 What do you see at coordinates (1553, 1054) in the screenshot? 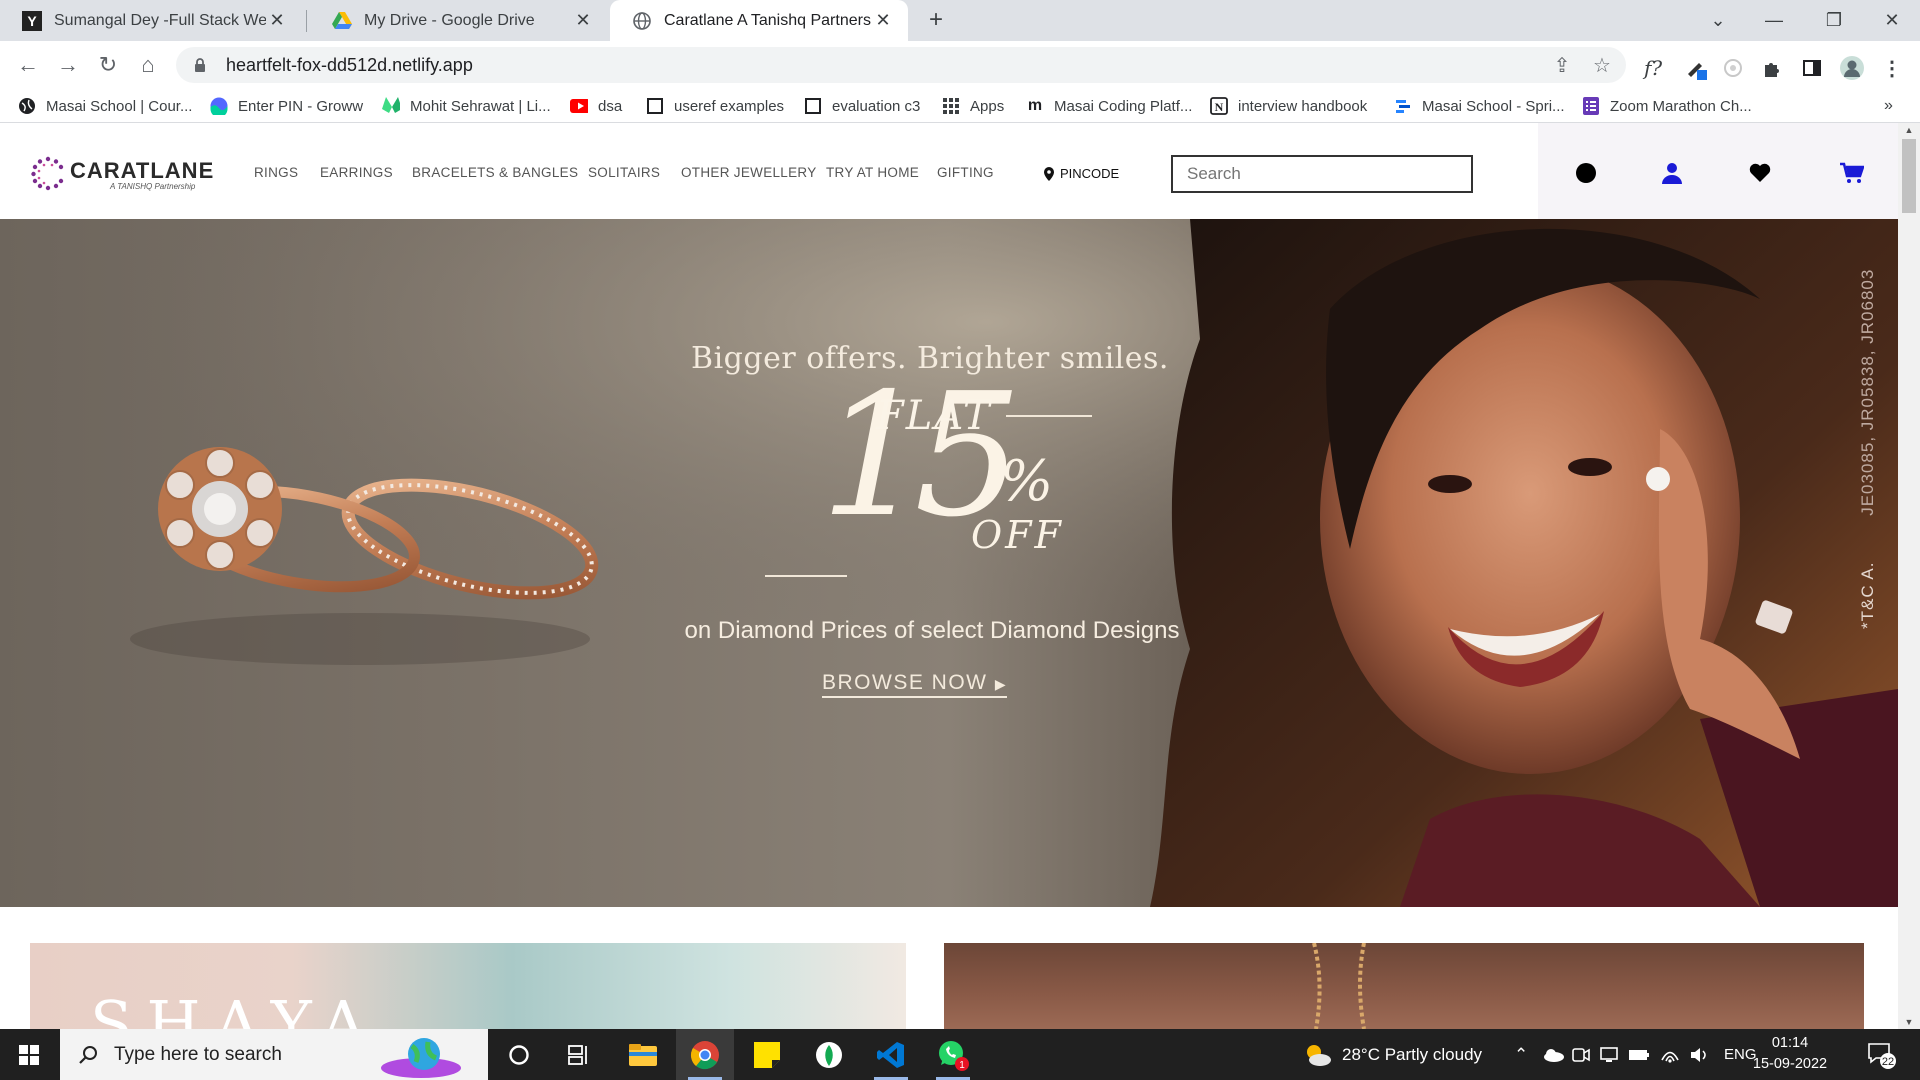
I see `onedrive-cloud-icon` at bounding box center [1553, 1054].